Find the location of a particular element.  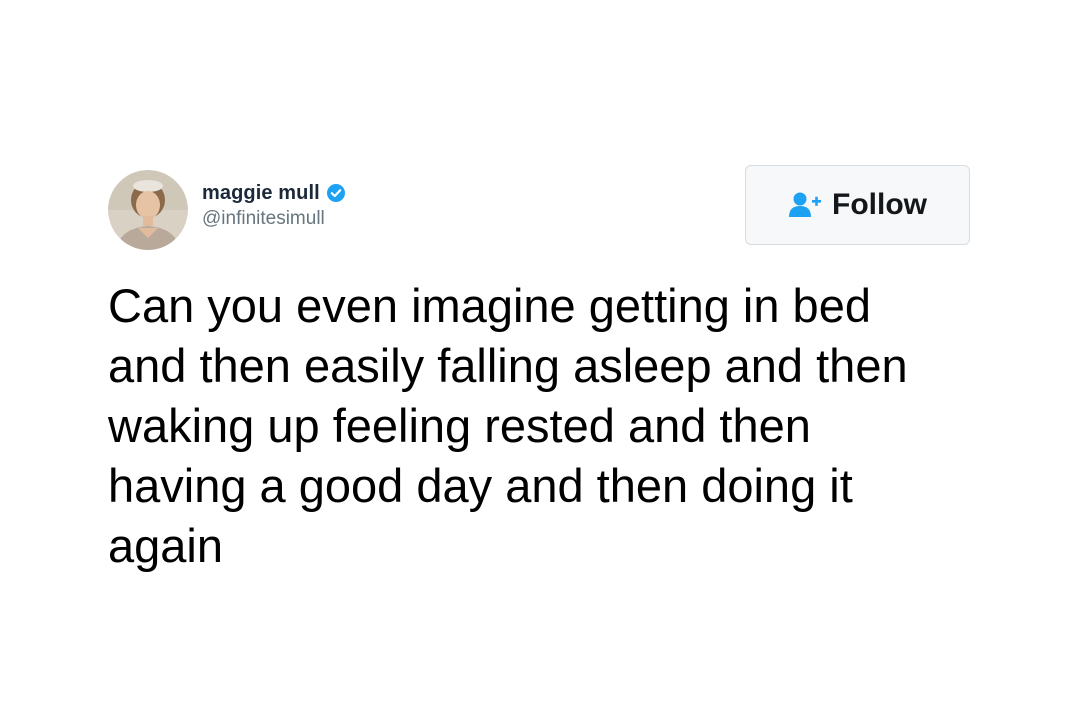

user-info: maggie mull @infinitesimull is located at coordinates (274, 205).